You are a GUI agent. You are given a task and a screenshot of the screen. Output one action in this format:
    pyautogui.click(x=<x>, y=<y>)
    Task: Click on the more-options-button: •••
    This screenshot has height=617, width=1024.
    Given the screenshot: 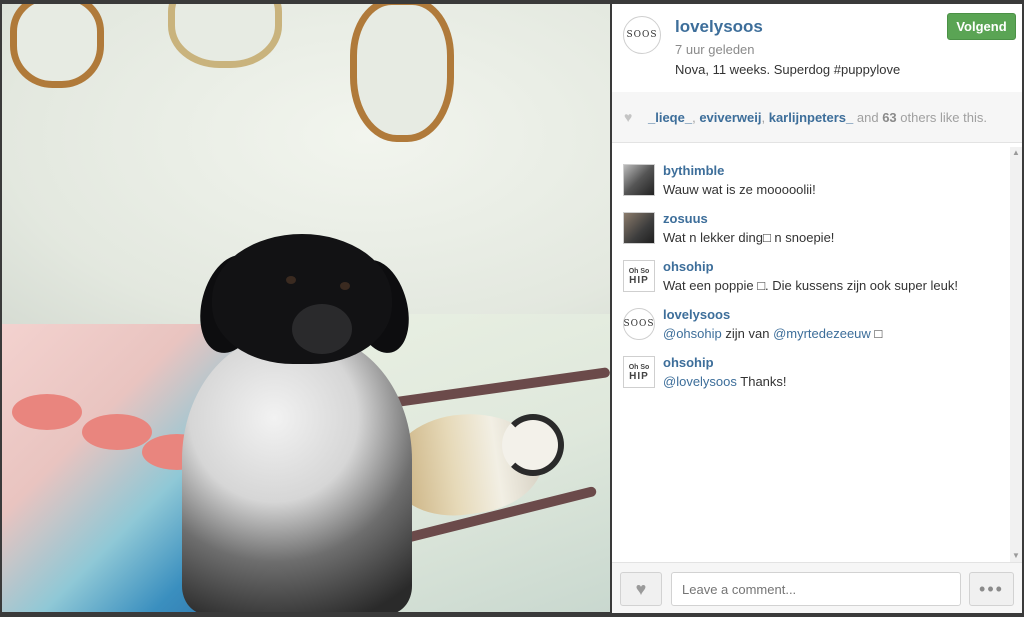 What is the action you would take?
    pyautogui.click(x=991, y=589)
    